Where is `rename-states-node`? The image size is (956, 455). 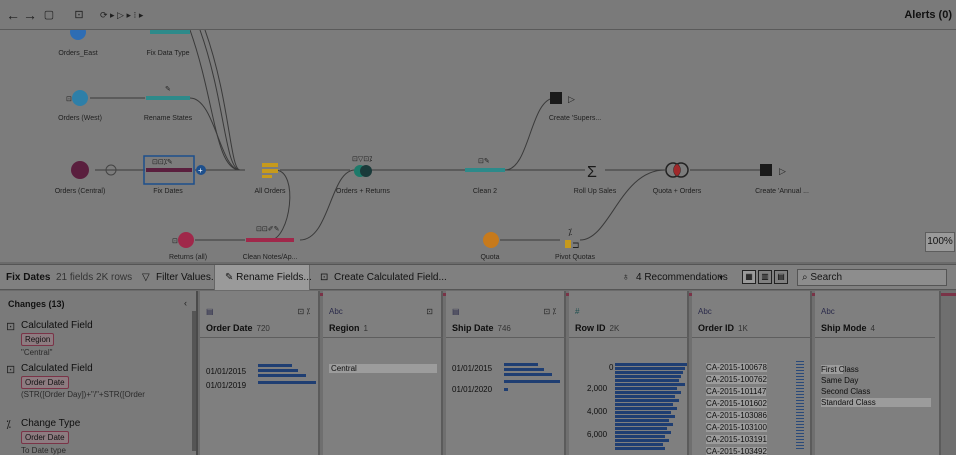
rename-states-node is located at coordinates (168, 98).